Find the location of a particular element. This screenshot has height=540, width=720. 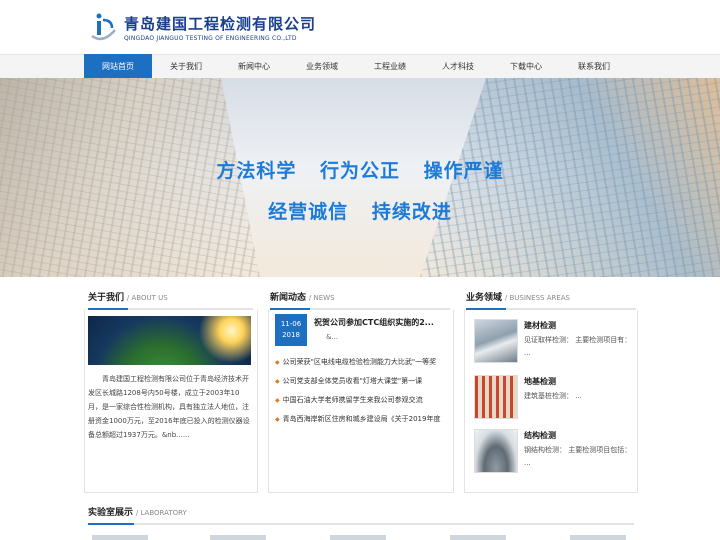

business-title-en: BUSINESS AREAS is located at coordinates (539, 298).